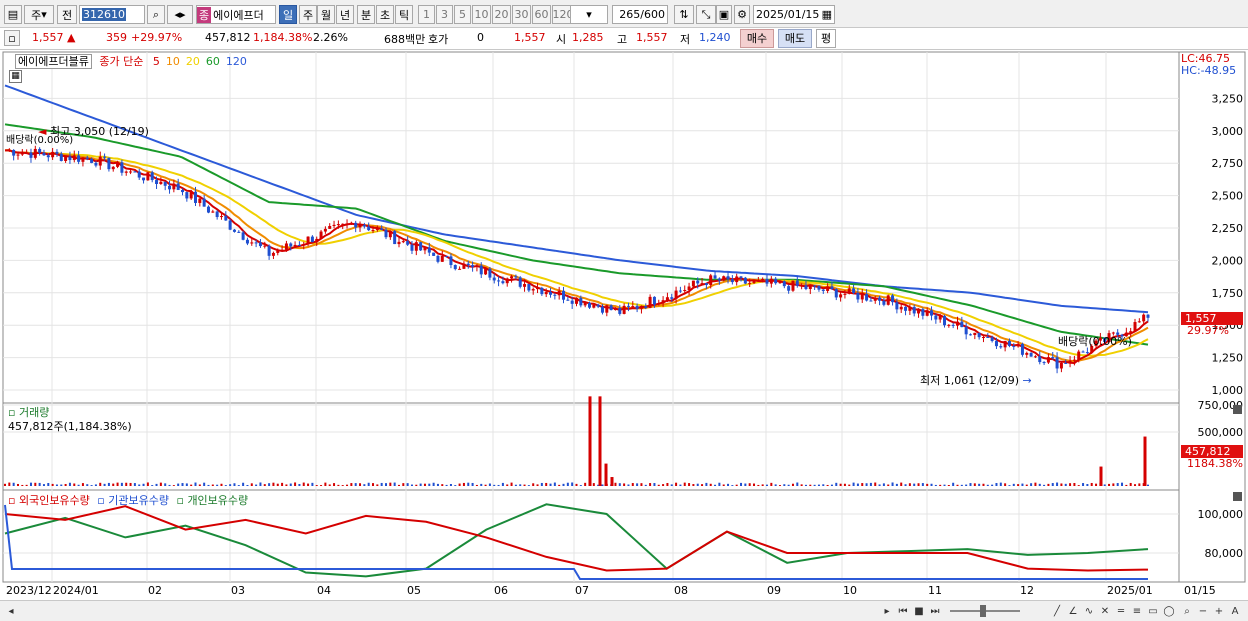 The height and width of the screenshot is (621, 1248). I want to click on draw-line-icon: ╱, so click(1057, 611).